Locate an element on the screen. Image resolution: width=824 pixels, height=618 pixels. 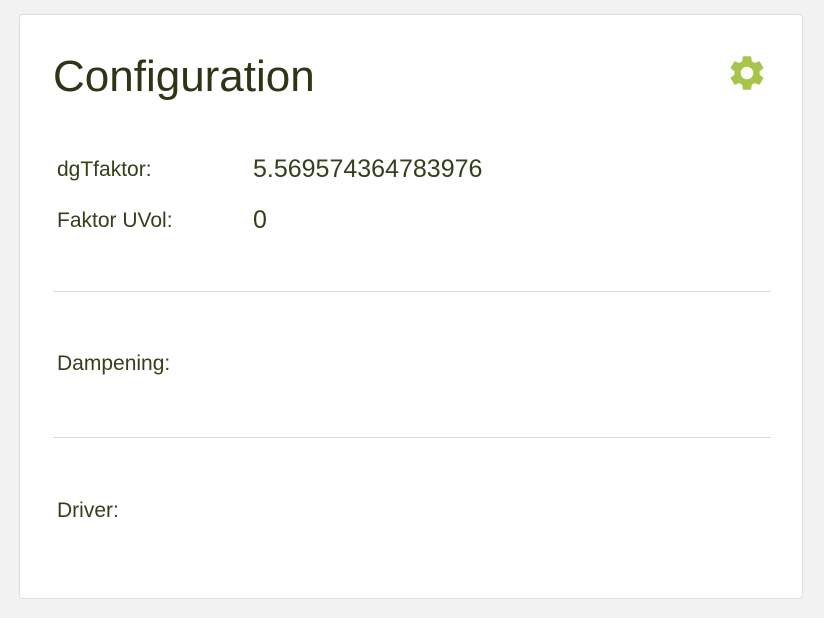
driver-label: Driver: is located at coordinates (88, 510).